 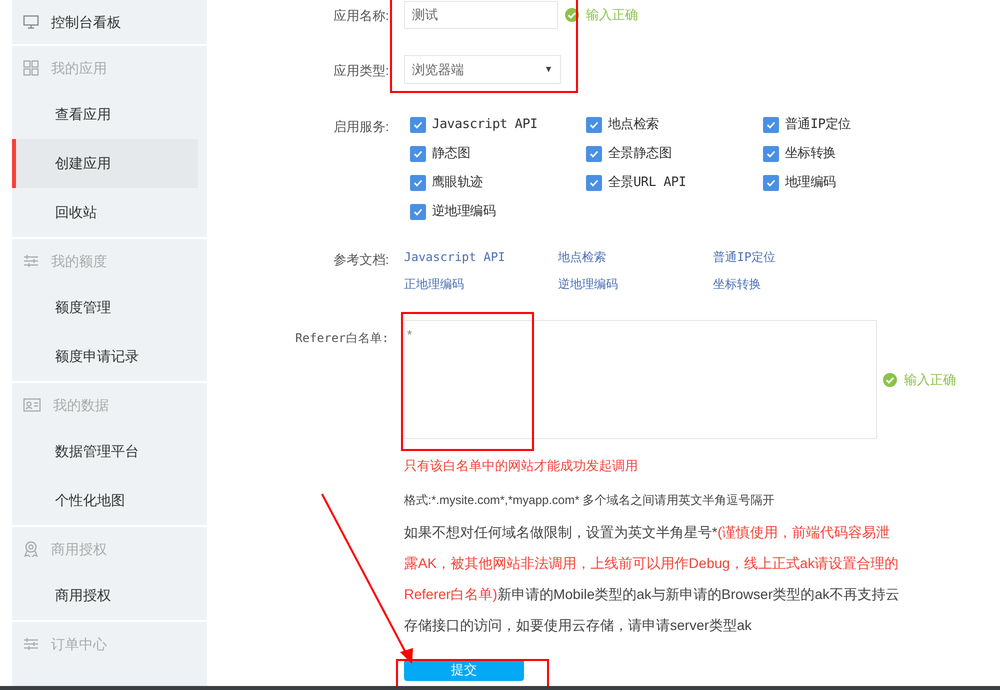 What do you see at coordinates (361, 126) in the screenshot?
I see `field-label: 启用服务:` at bounding box center [361, 126].